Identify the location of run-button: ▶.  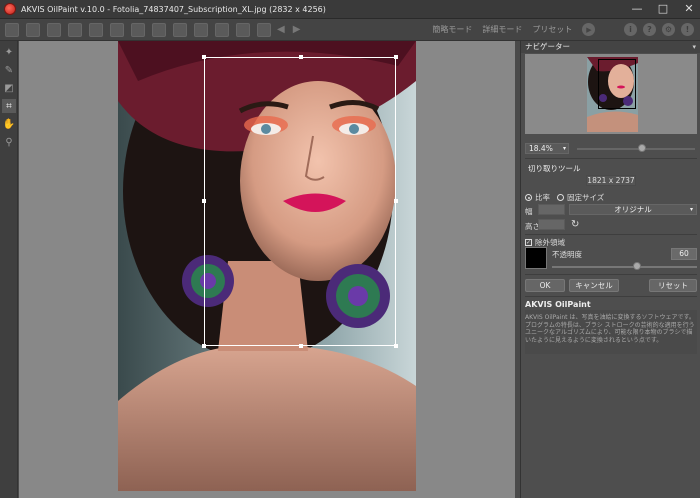
(589, 29).